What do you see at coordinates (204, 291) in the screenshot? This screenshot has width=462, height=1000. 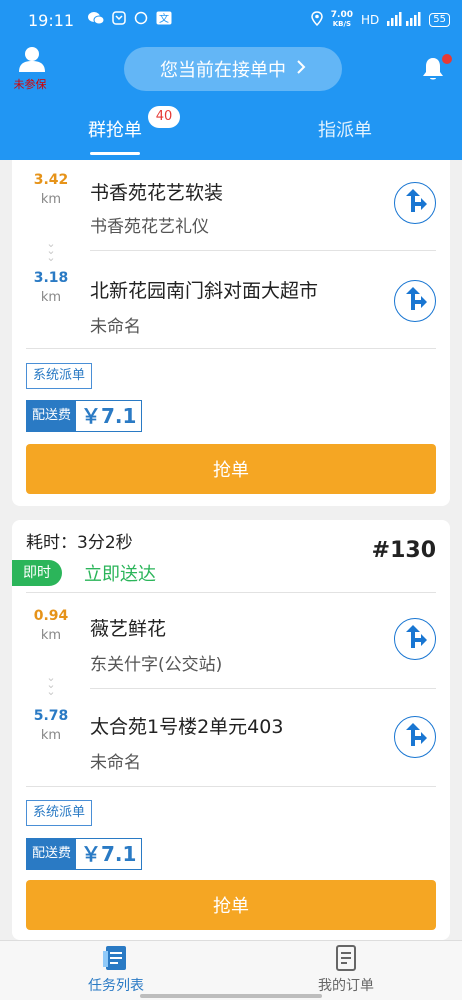 I see `dropoff-name: 北新花园南门斜对面大超市` at bounding box center [204, 291].